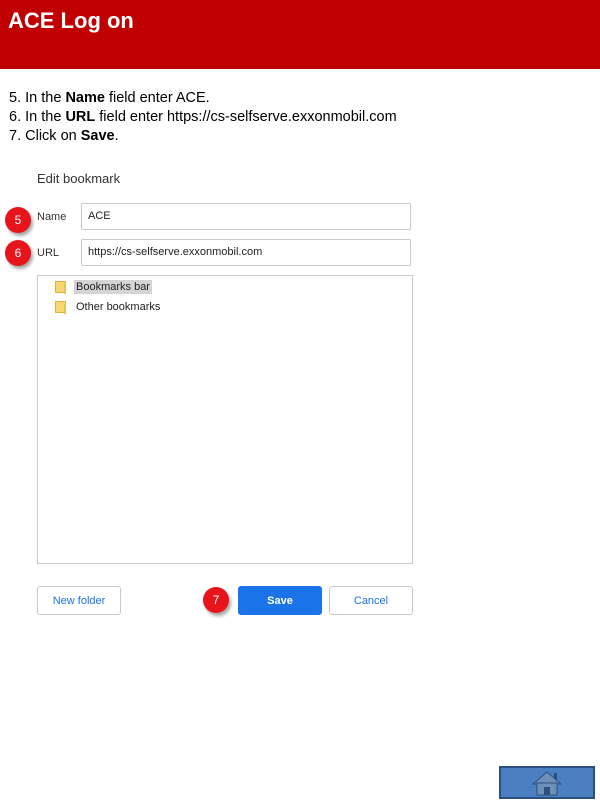  Describe the element at coordinates (157, 98) in the screenshot. I see `step-5-suffix: field enter ACE.` at that location.